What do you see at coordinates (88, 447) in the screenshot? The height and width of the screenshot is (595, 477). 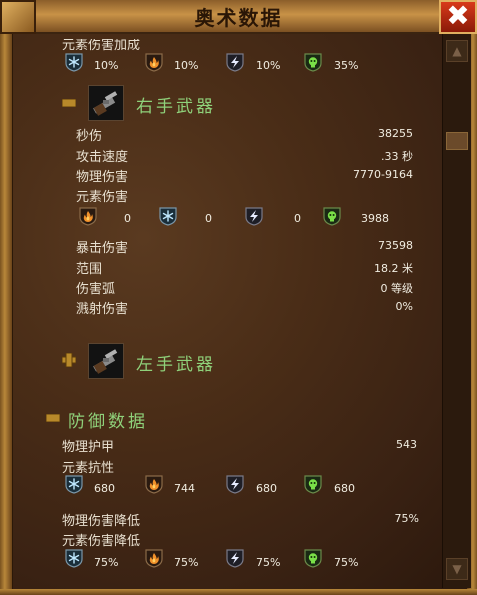 I see `physical-armor-label: 物理护甲` at bounding box center [88, 447].